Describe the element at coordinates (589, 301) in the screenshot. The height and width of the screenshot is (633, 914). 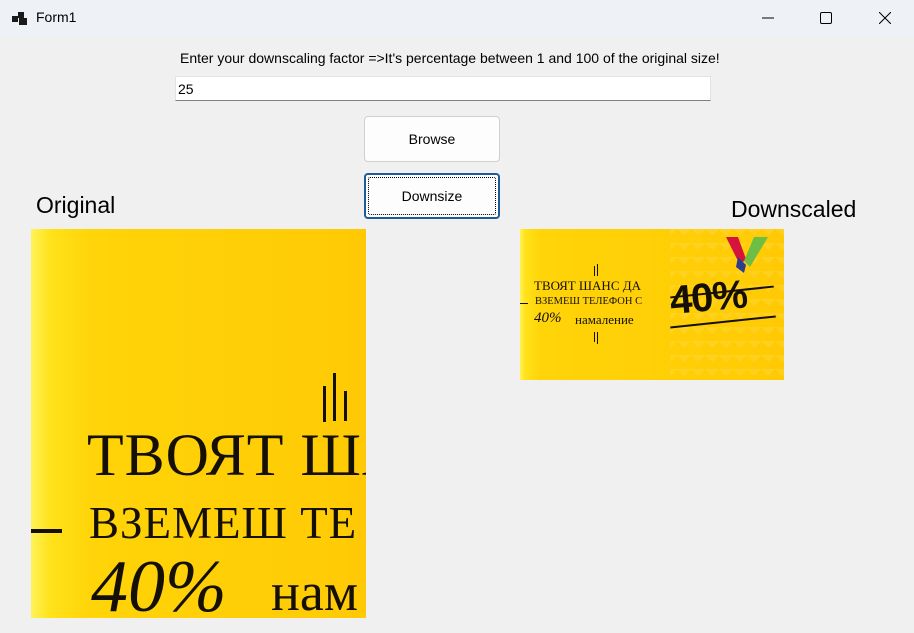
I see `downscaled-text-line2: ВЗЕМЕШ ТЕЛЕФОН С` at that location.